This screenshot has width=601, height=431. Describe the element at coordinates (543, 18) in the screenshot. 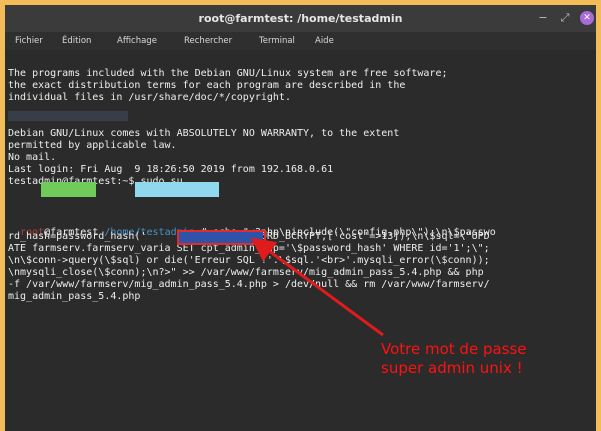

I see `minimize-icon: −` at that location.